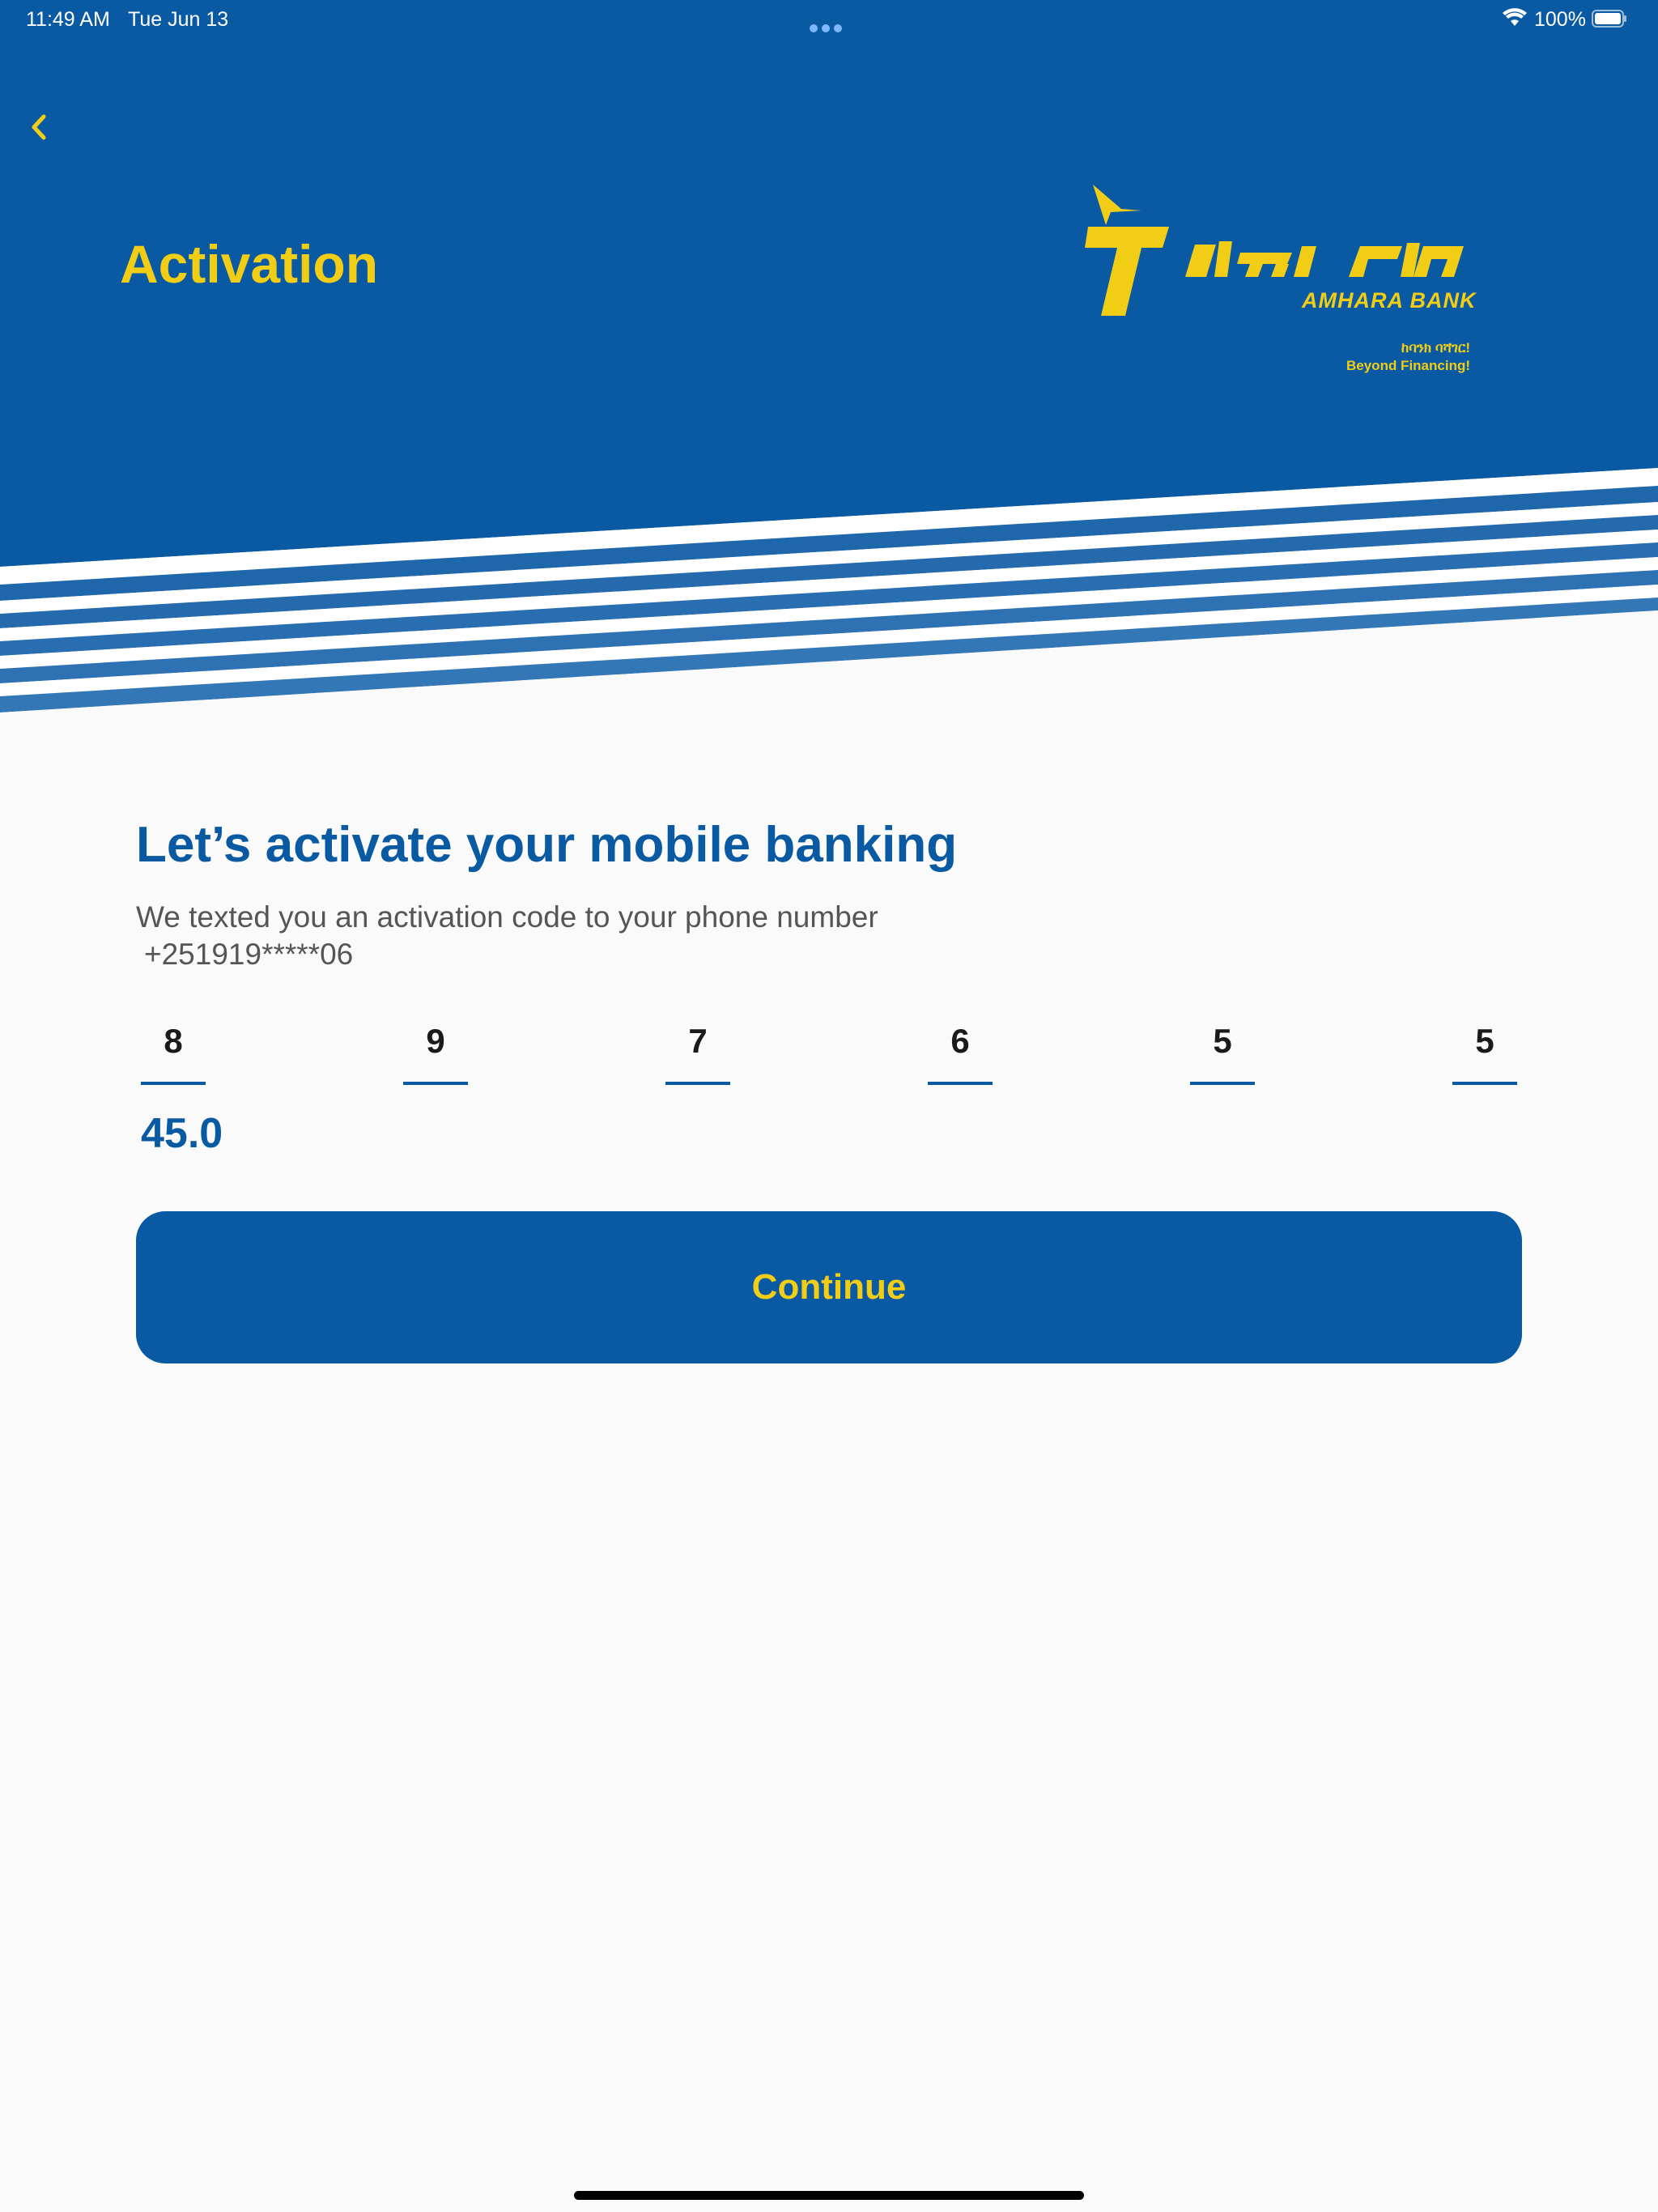  What do you see at coordinates (1515, 17) in the screenshot?
I see `wifi-icon` at bounding box center [1515, 17].